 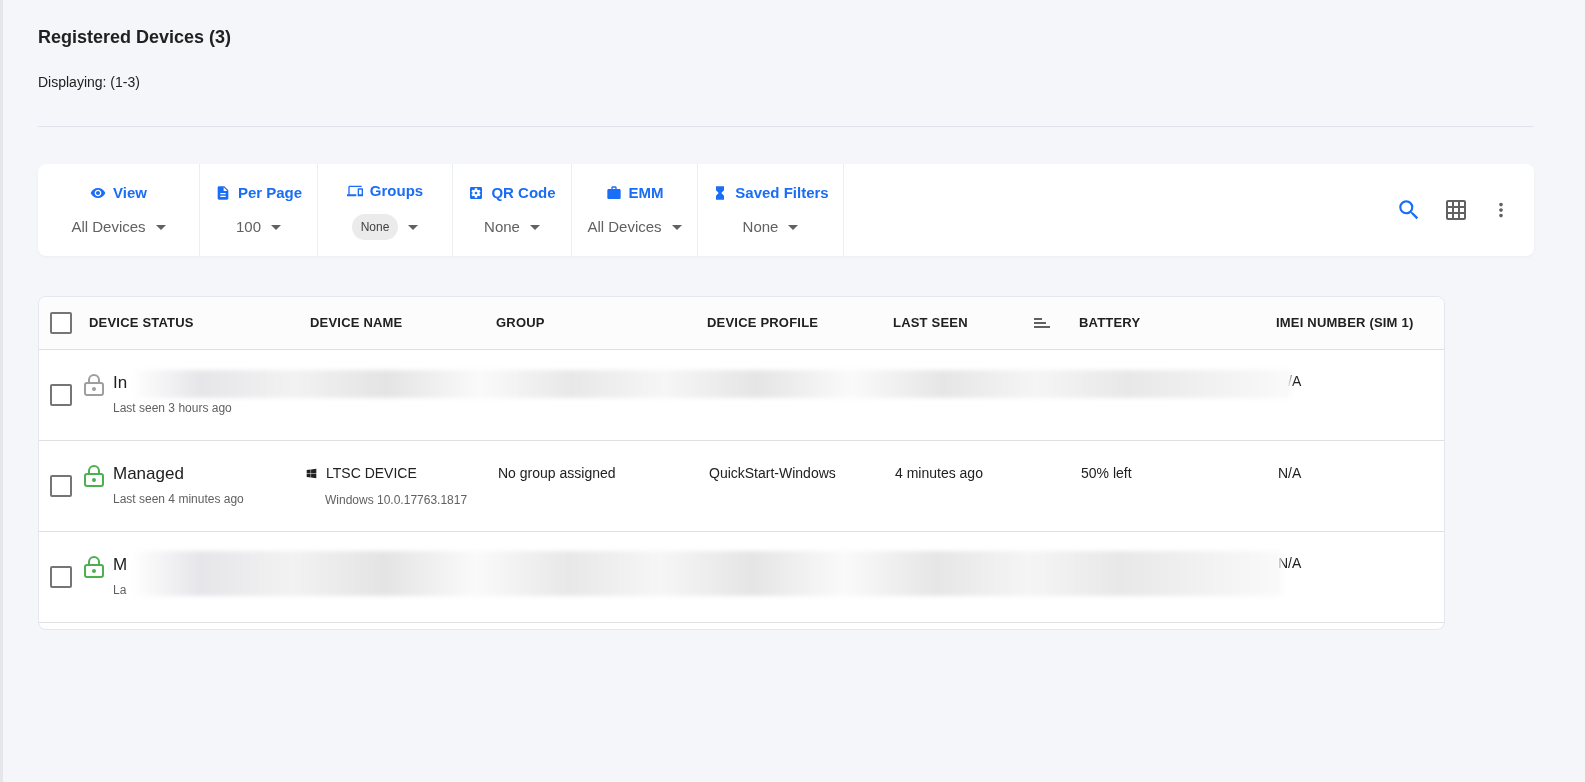 I want to click on displaying-count: Displaying: (1-3), so click(x=89, y=82).